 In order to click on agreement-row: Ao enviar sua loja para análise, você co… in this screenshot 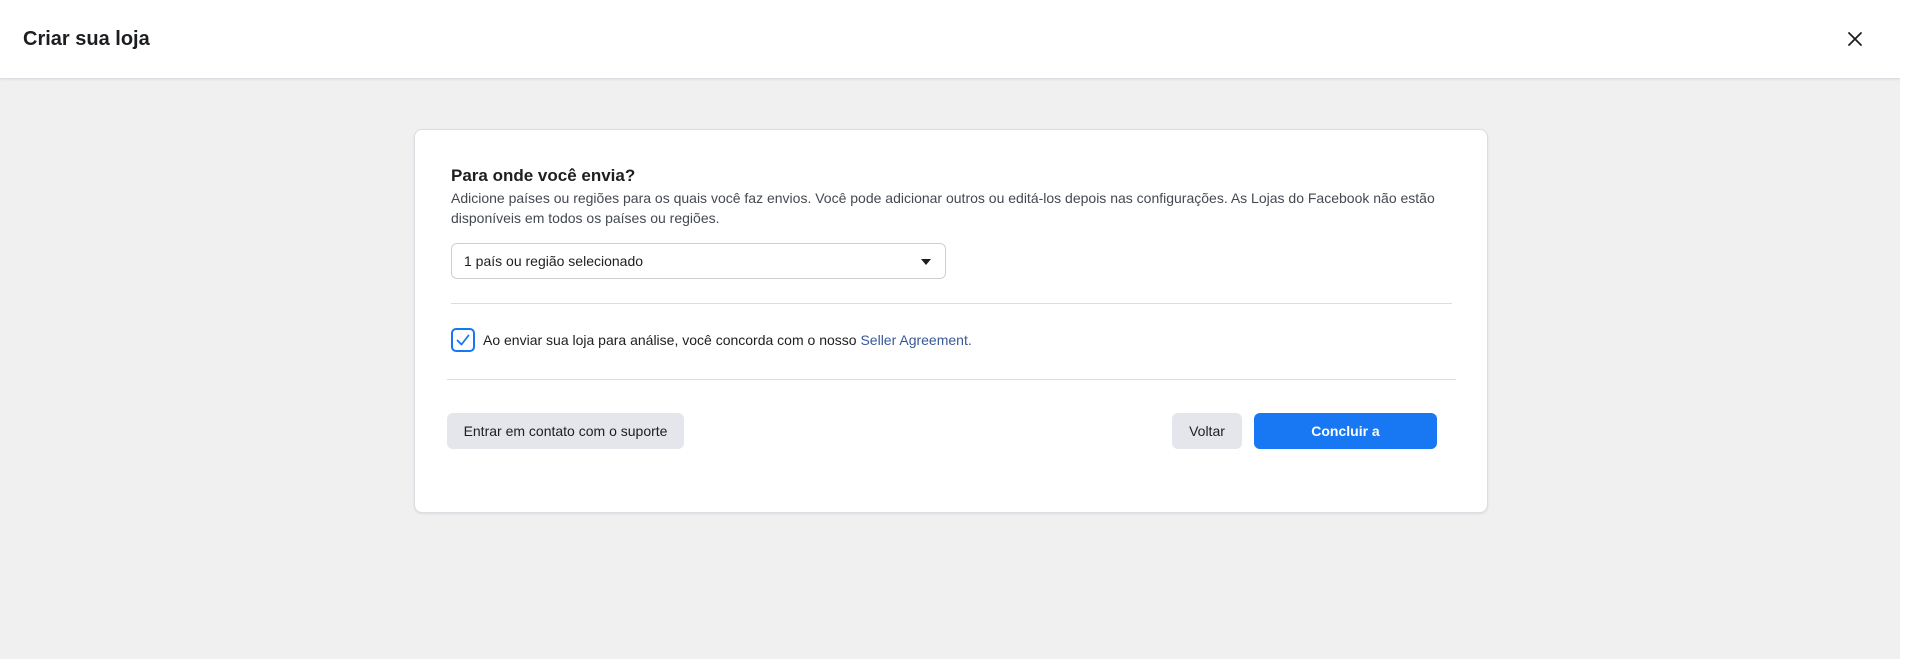, I will do `click(711, 340)`.